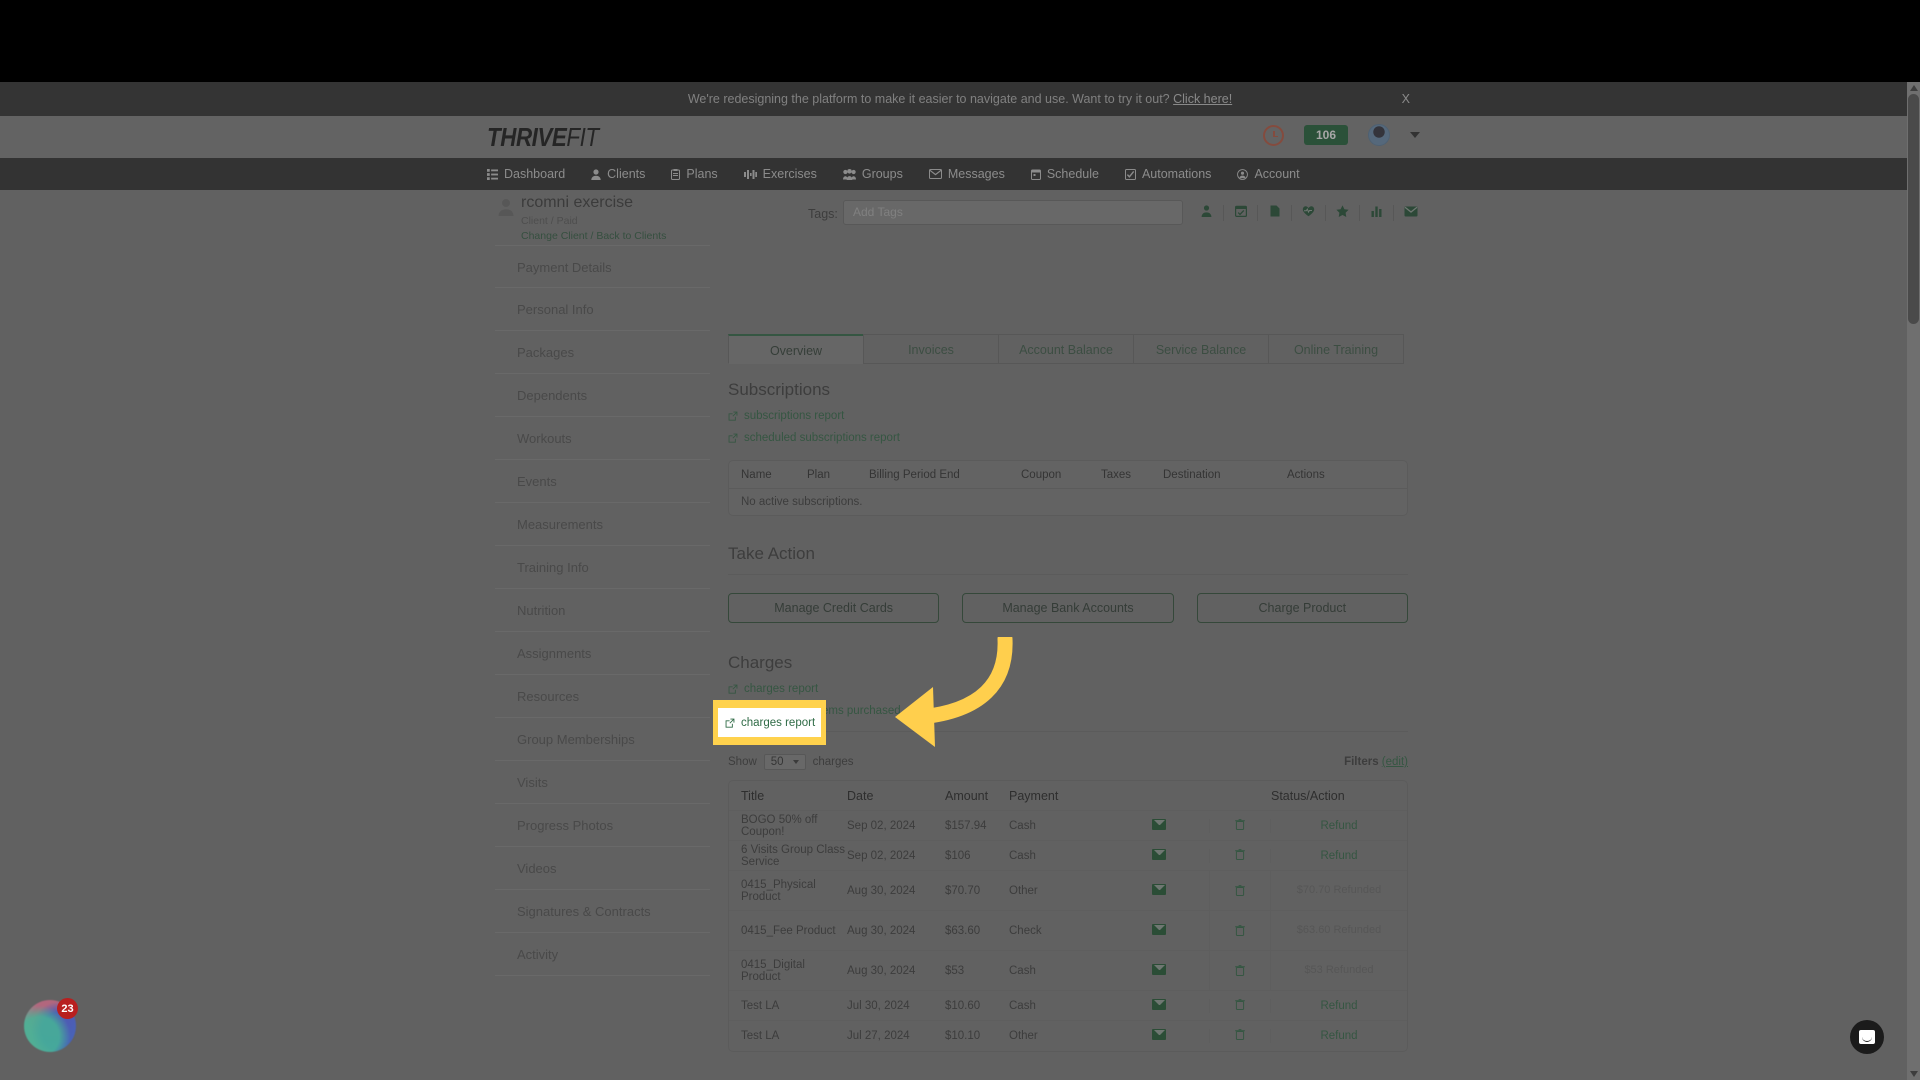 This screenshot has height=1080, width=1920. What do you see at coordinates (1068, 438) in the screenshot?
I see `scheduled-subscriptions-report-link: scheduled subscriptions report` at bounding box center [1068, 438].